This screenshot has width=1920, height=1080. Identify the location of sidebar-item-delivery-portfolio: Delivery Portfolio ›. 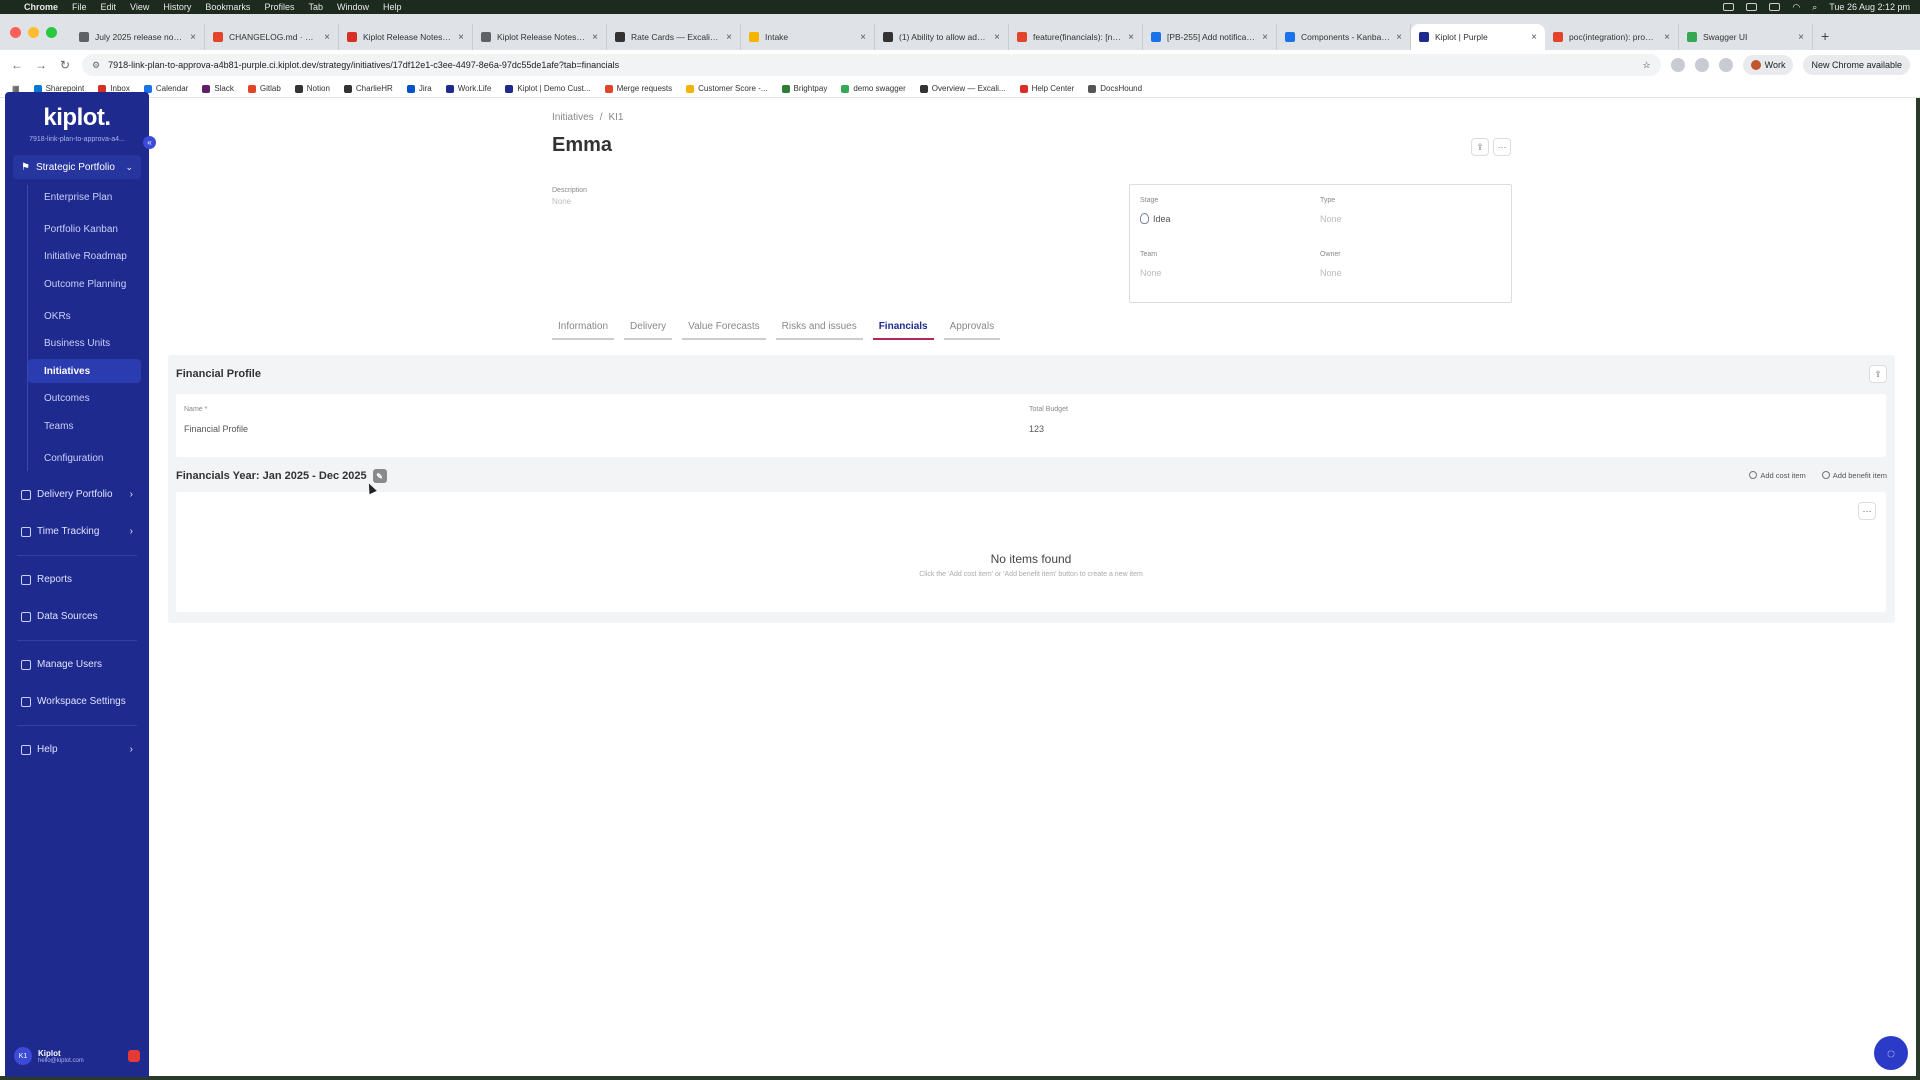
(77, 495).